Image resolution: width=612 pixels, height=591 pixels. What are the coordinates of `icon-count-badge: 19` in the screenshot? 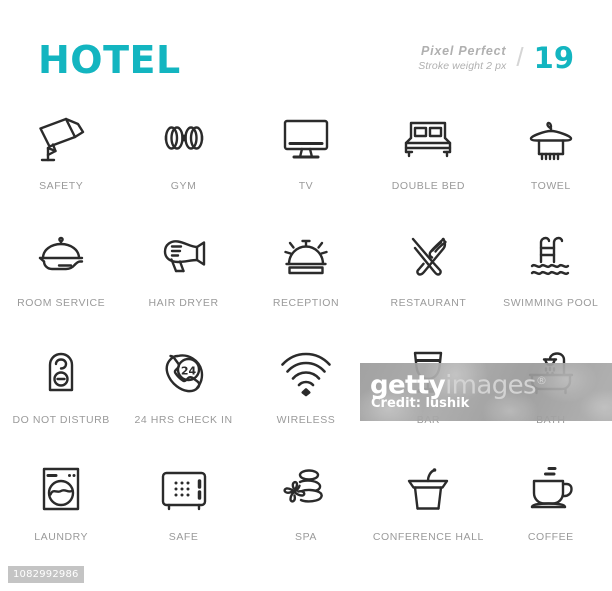 It's located at (553, 58).